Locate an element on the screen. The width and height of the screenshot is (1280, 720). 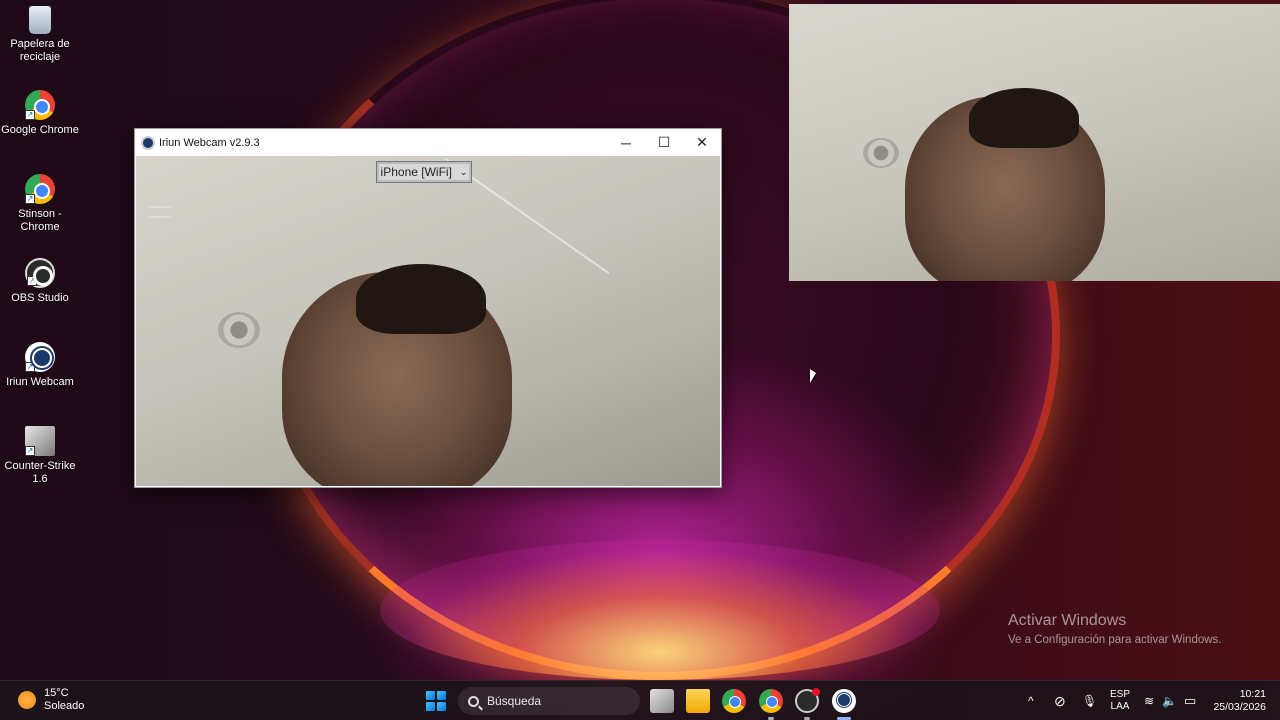
activation-title: Activar Windows is located at coordinates (1067, 620).